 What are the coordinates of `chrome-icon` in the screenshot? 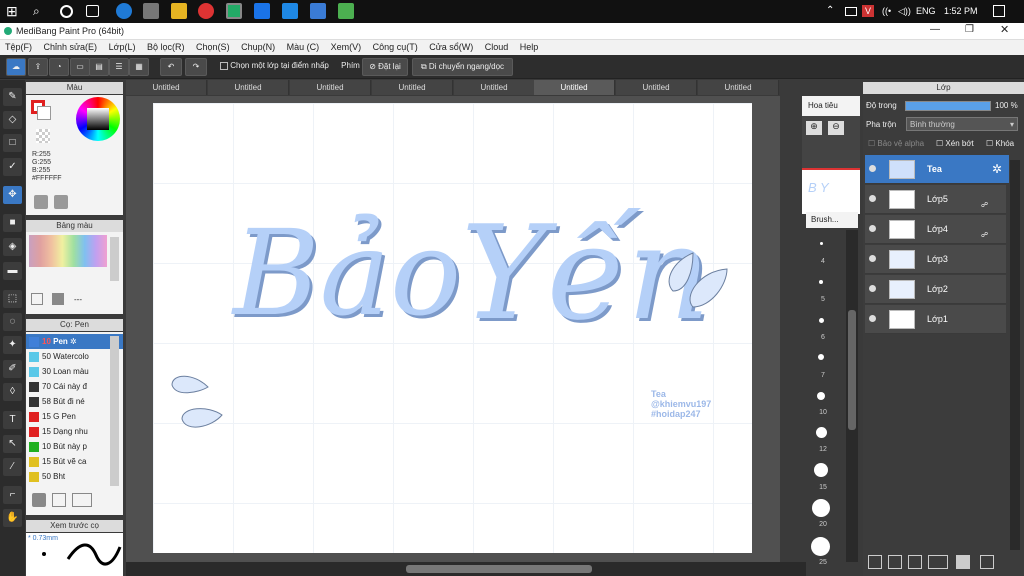 It's located at (206, 11).